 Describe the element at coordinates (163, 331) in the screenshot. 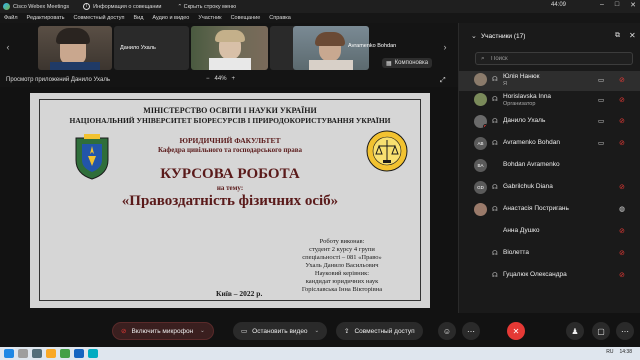

I see `unmute-button: ⊘ Включить микрофон ⌄` at that location.